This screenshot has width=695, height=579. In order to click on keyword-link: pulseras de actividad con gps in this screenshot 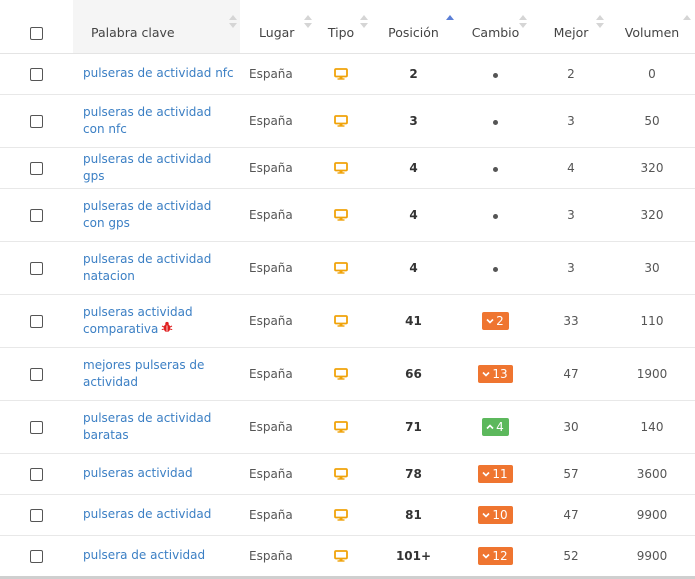, I will do `click(147, 214)`.